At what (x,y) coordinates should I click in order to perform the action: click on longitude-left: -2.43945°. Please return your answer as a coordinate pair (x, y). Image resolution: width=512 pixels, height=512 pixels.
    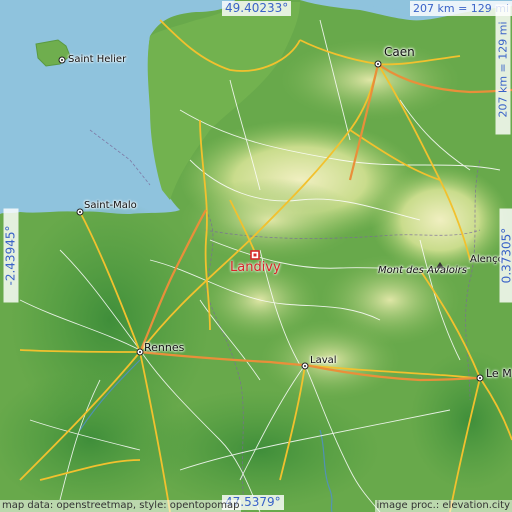
    Looking at the image, I should click on (11, 255).